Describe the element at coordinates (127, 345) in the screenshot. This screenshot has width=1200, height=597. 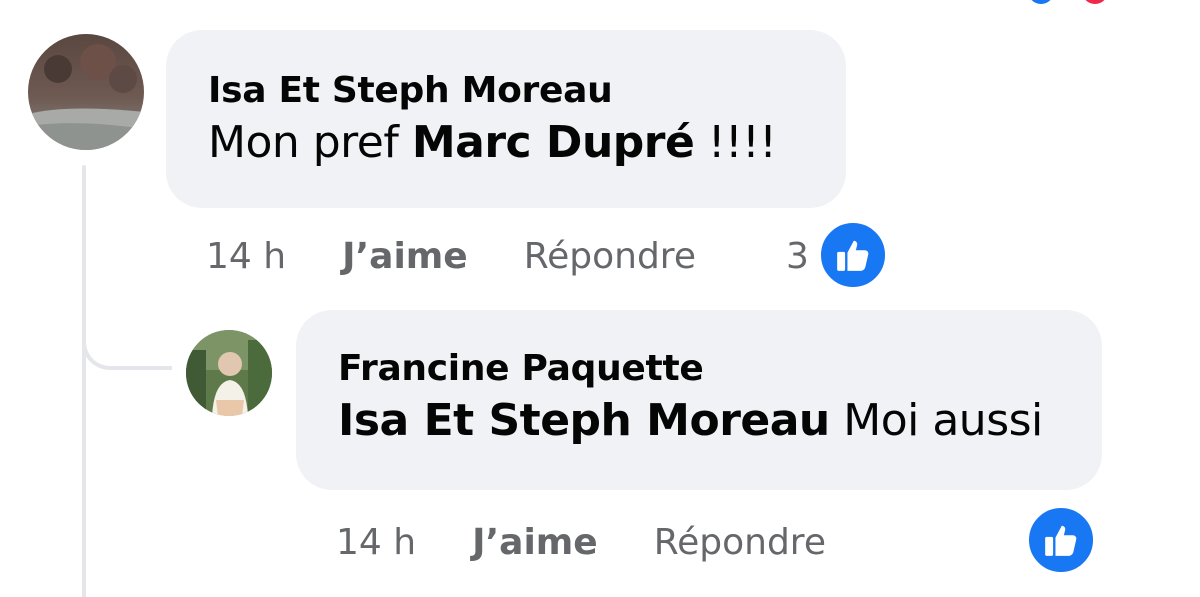
I see `reply-connector` at that location.